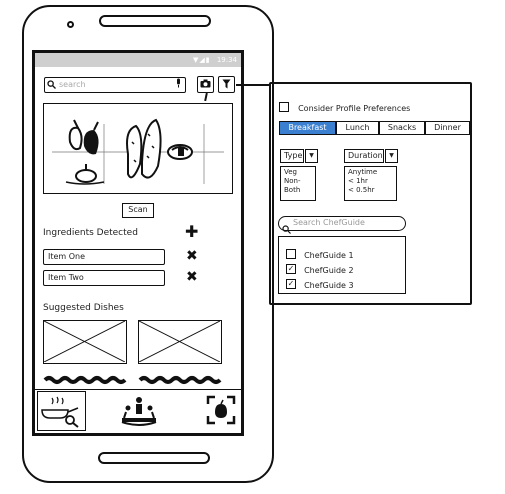  What do you see at coordinates (298, 172) in the screenshot?
I see `type-option: Veg` at bounding box center [298, 172].